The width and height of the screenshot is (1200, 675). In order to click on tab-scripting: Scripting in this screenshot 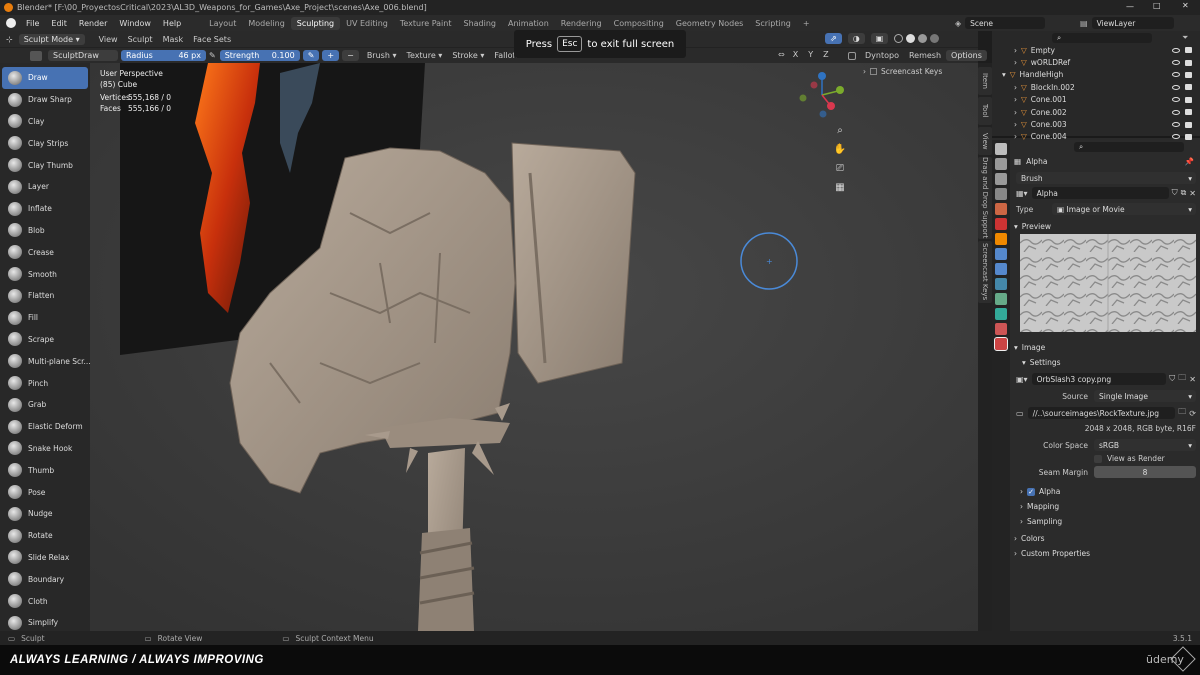, I will do `click(773, 23)`.